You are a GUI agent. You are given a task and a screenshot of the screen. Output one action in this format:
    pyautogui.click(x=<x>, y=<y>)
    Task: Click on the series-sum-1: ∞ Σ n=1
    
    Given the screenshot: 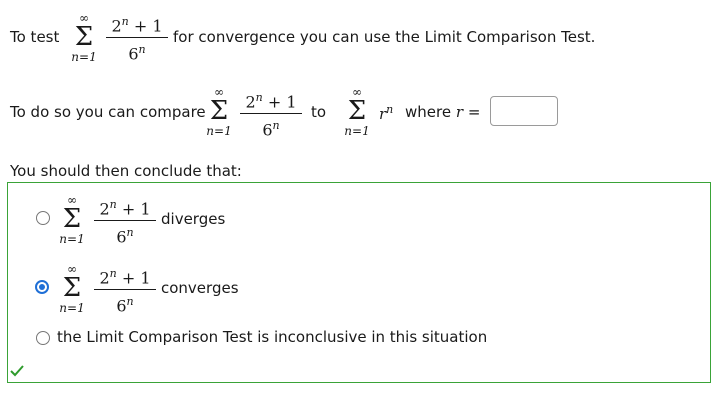 What is the action you would take?
    pyautogui.click(x=84, y=38)
    